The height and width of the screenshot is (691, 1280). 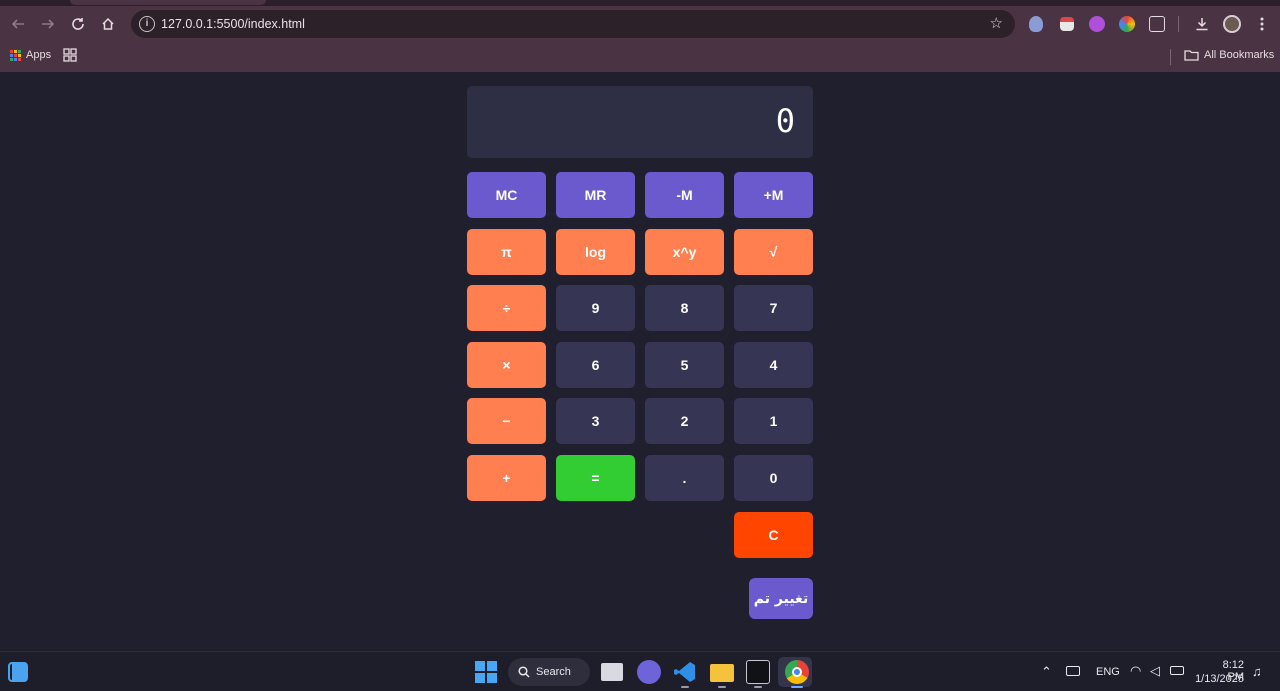 I want to click on download-icon, so click(x=1202, y=24).